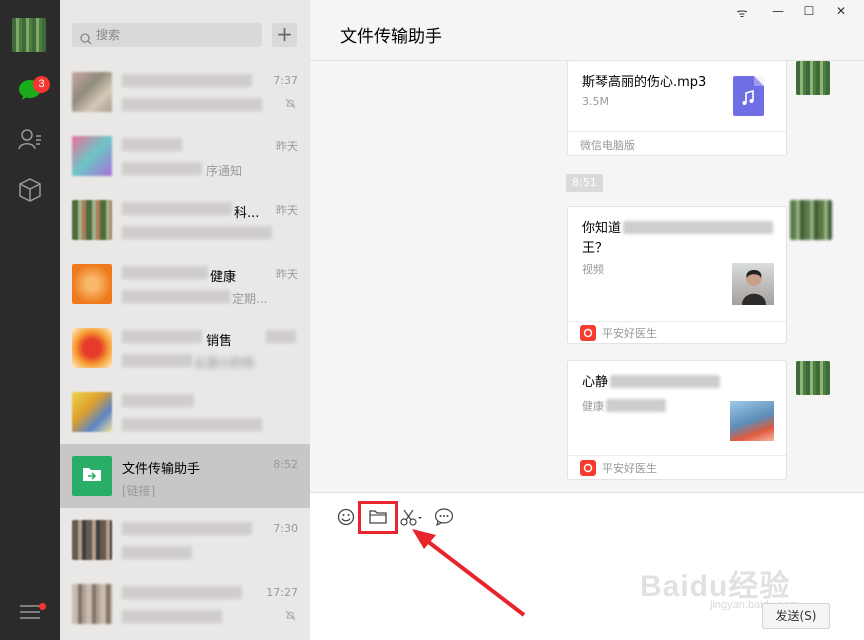 The image size is (864, 640). Describe the element at coordinates (224, 363) in the screenshot. I see `chat-preview: 云游小的场` at that location.